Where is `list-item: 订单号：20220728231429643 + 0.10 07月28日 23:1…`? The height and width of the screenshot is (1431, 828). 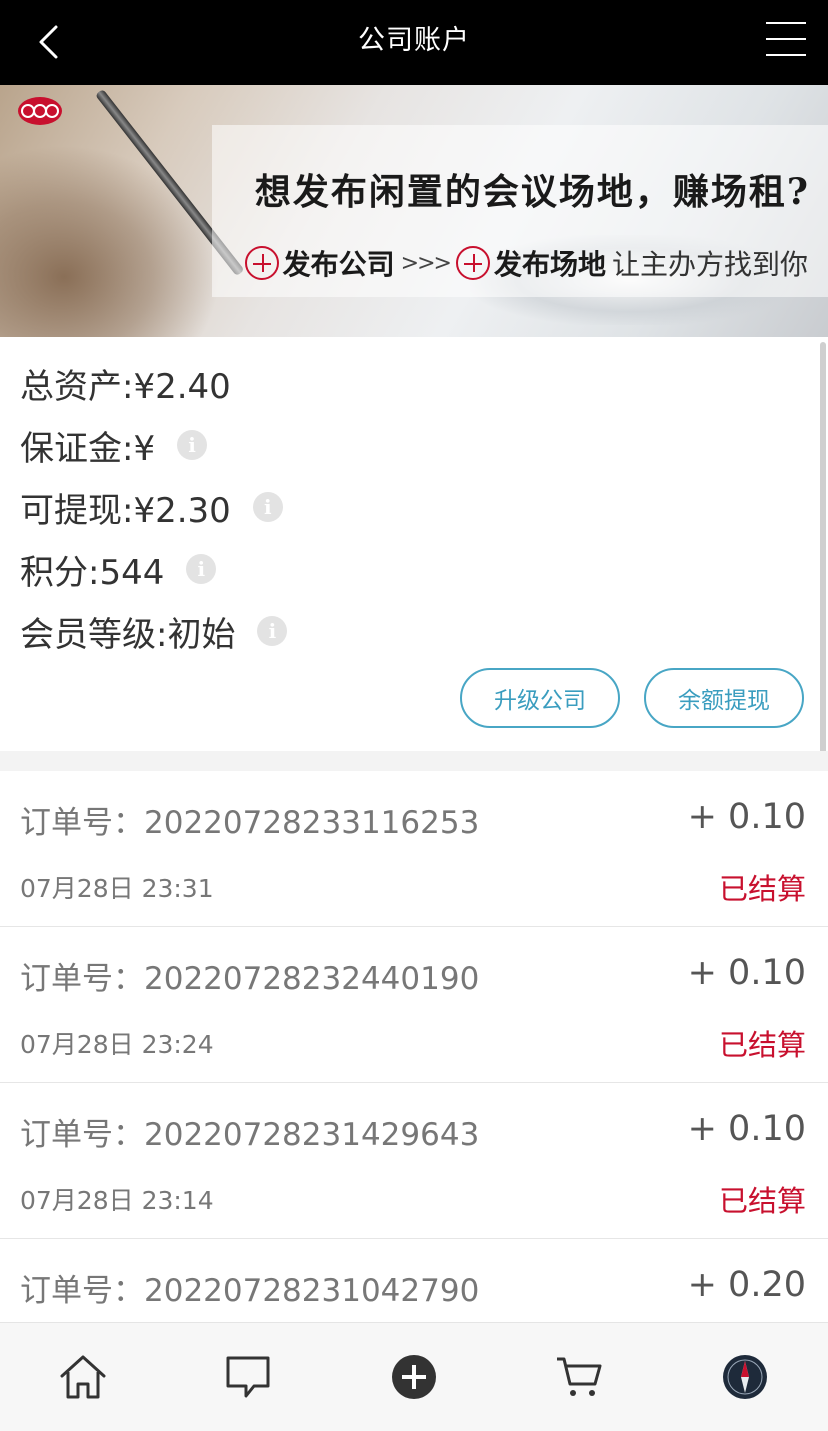
list-item: 订单号：20220728231429643 + 0.10 07月28日 23:1… is located at coordinates (414, 1161).